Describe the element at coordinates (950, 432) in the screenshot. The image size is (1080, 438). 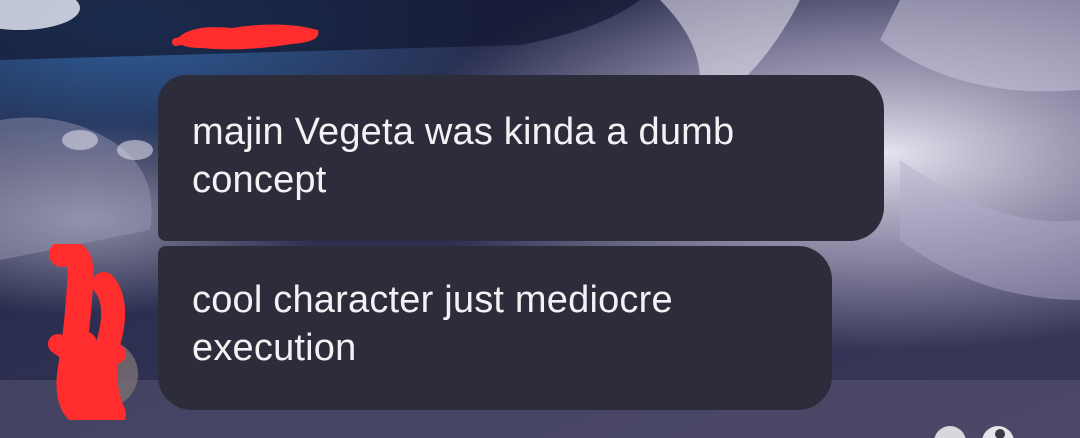
I see `reaction-avatar-icon` at that location.